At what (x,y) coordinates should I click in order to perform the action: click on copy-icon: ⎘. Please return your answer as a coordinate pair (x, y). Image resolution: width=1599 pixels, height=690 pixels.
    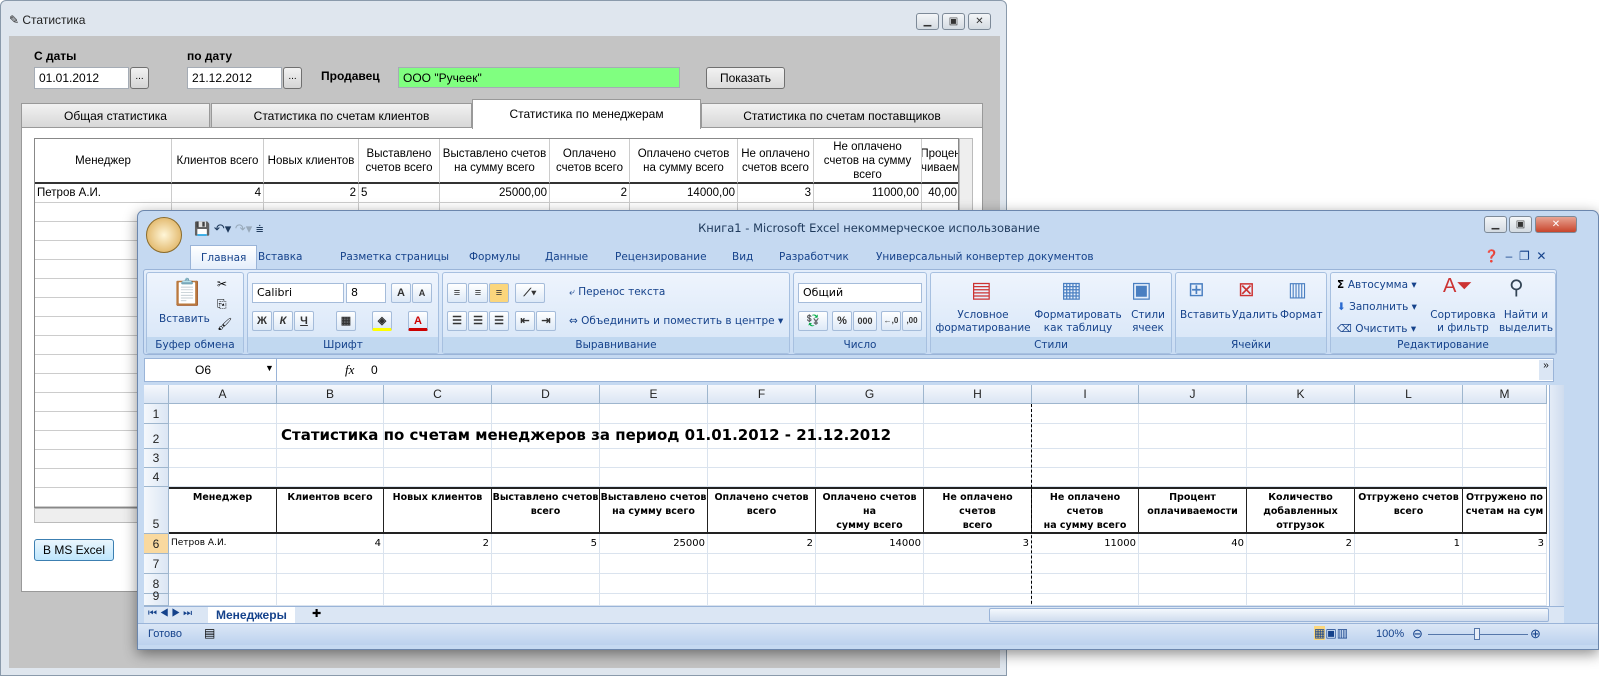
    Looking at the image, I should click on (222, 304).